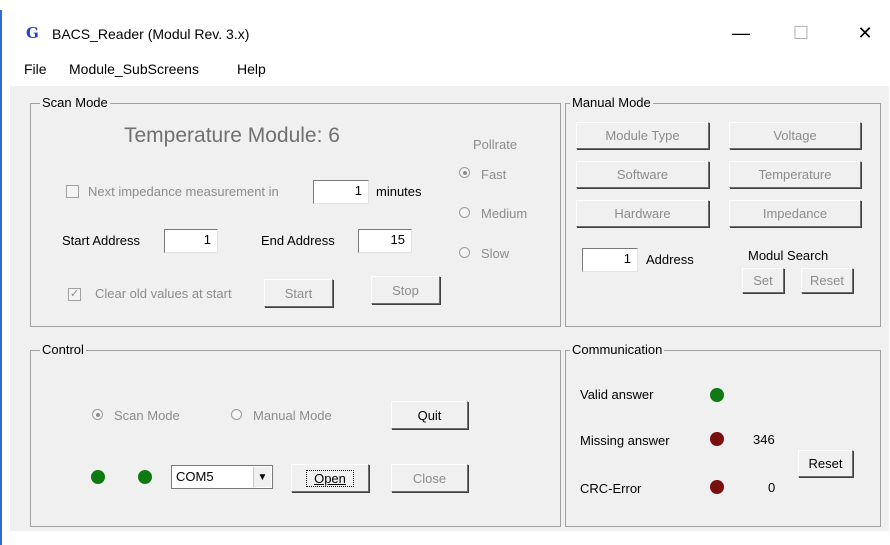  What do you see at coordinates (63, 349) in the screenshot?
I see `control-group-title: Control` at bounding box center [63, 349].